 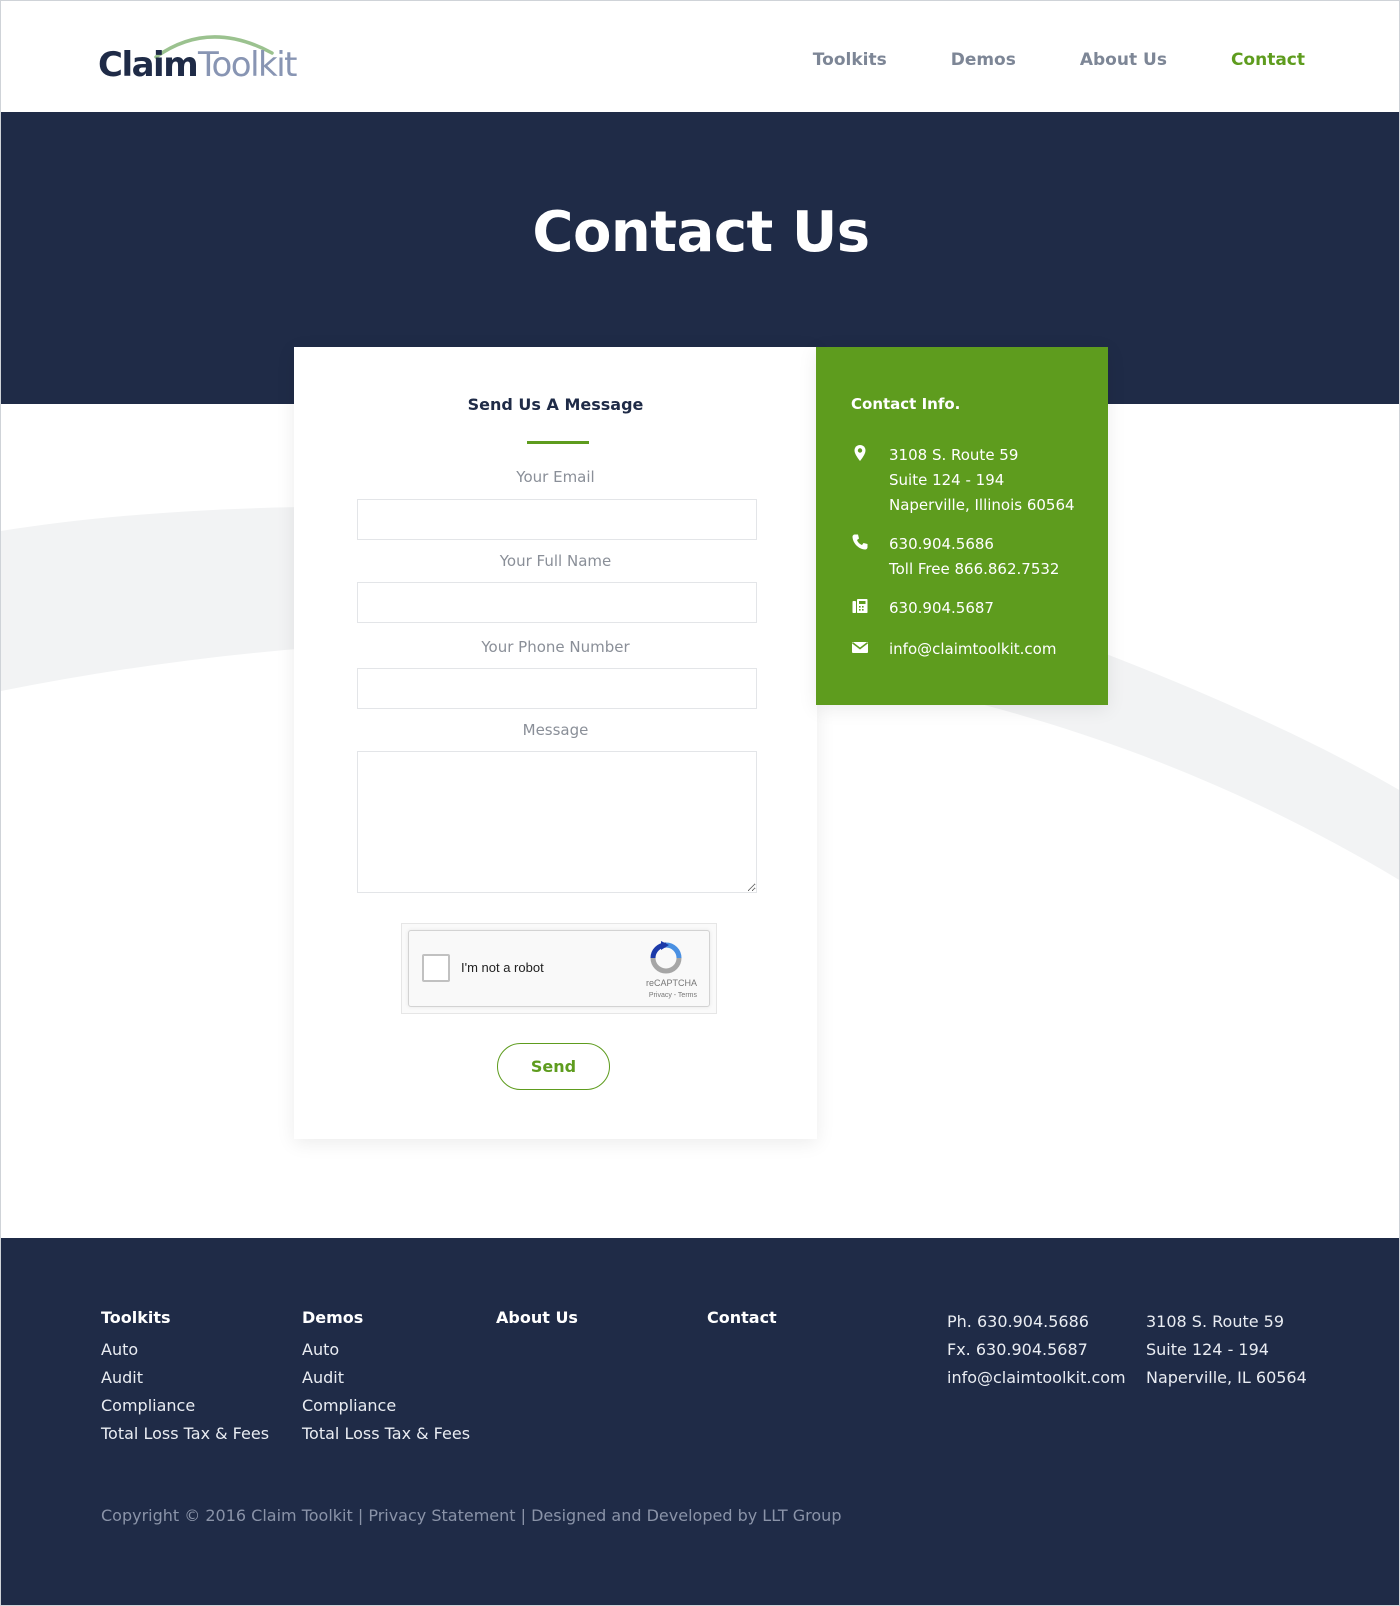 I want to click on recaptcha-brand: reCAPTCHA, so click(x=671, y=983).